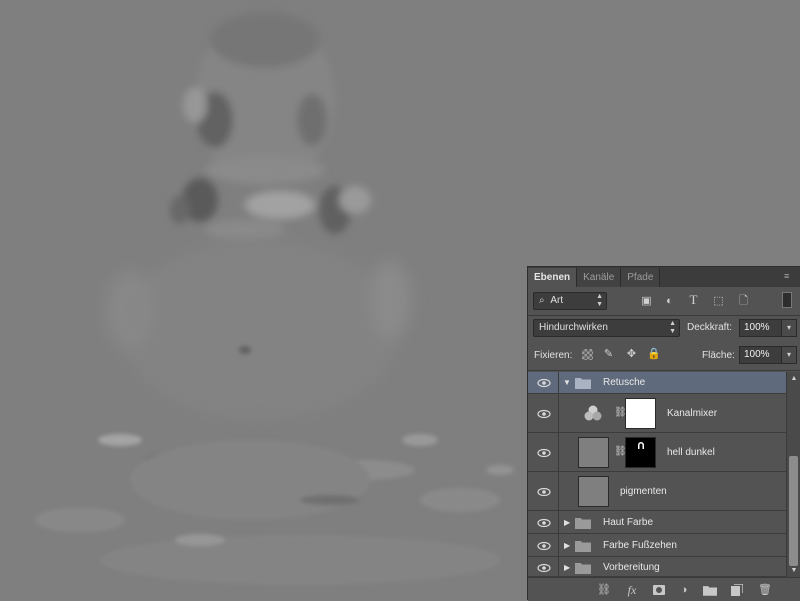 This screenshot has height=601, width=800. What do you see at coordinates (789, 355) in the screenshot?
I see `fill-slider-arrow-icon: ▾` at bounding box center [789, 355].